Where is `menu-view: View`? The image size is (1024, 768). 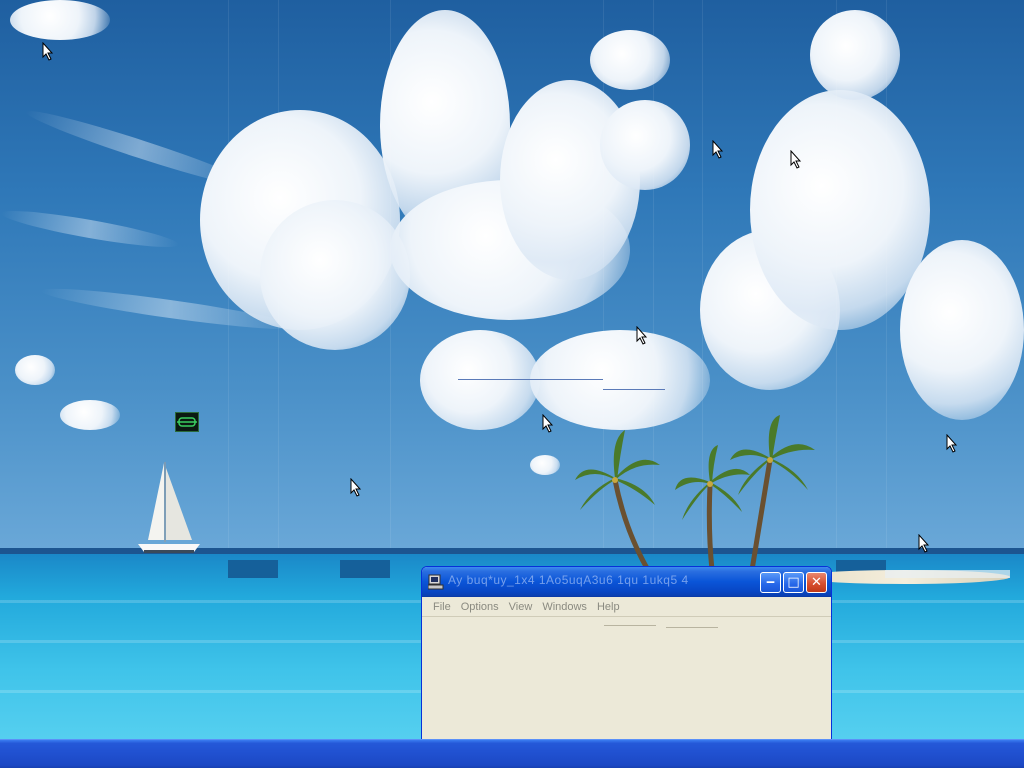
menu-view: View is located at coordinates (521, 607).